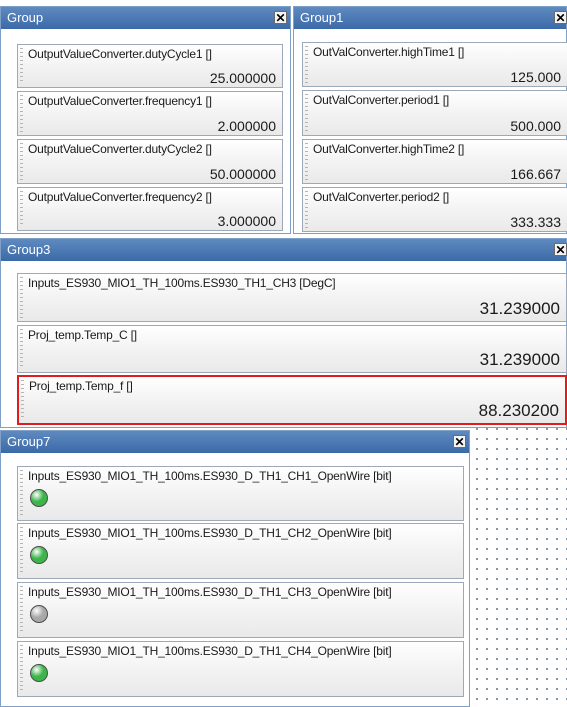  Describe the element at coordinates (434, 64) in the screenshot. I see `group1-tile-1: OutValConverter.highTime1 [] 125.000` at that location.